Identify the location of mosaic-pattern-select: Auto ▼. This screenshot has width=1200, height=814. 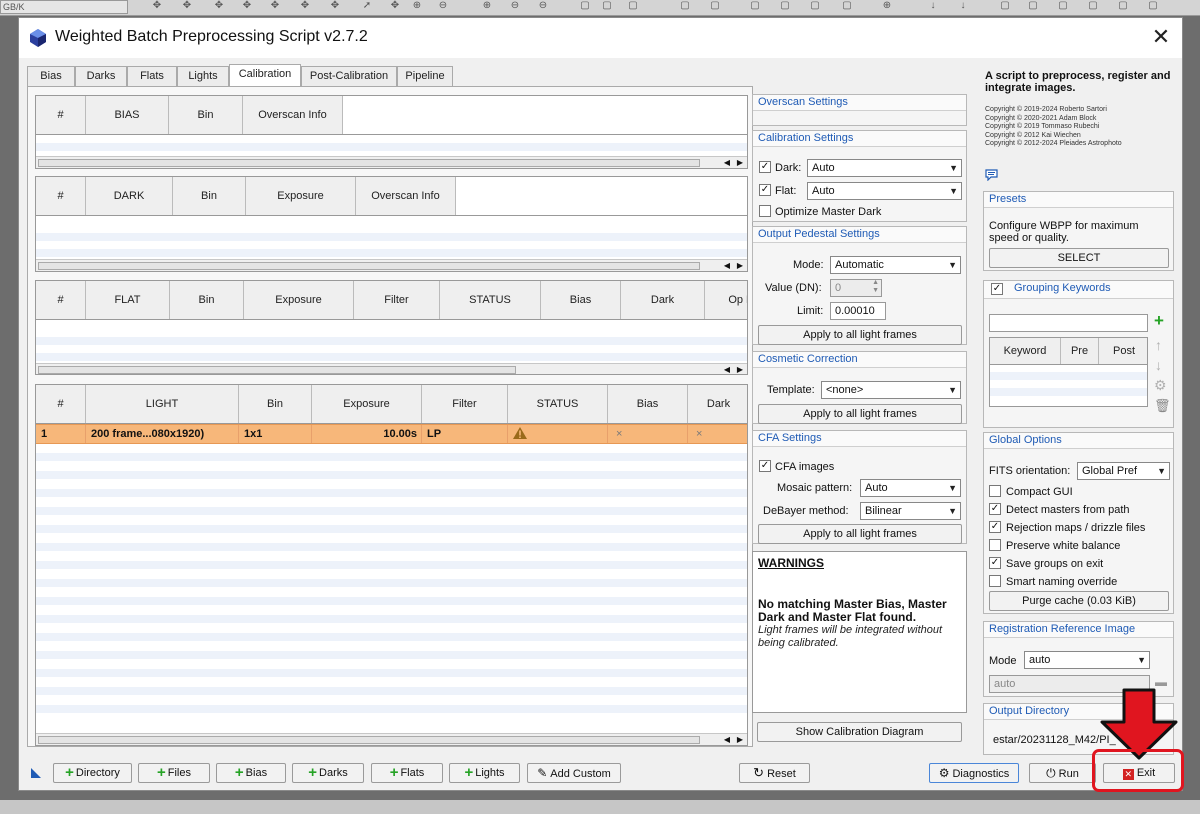
(910, 488).